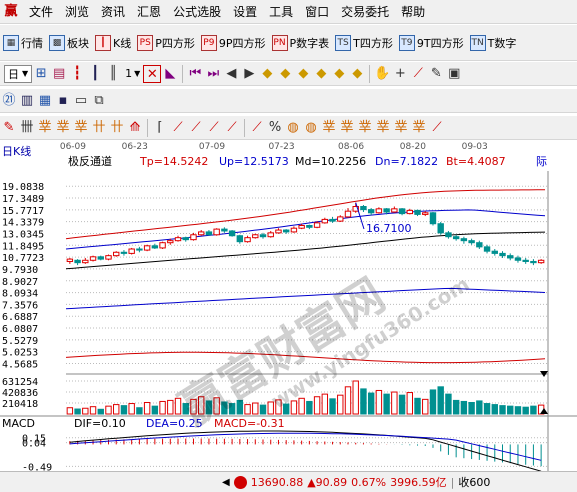 Image resolution: width=577 pixels, height=492 pixels. Describe the element at coordinates (170, 74) in the screenshot. I see `triangle-icon: ◣` at that location.